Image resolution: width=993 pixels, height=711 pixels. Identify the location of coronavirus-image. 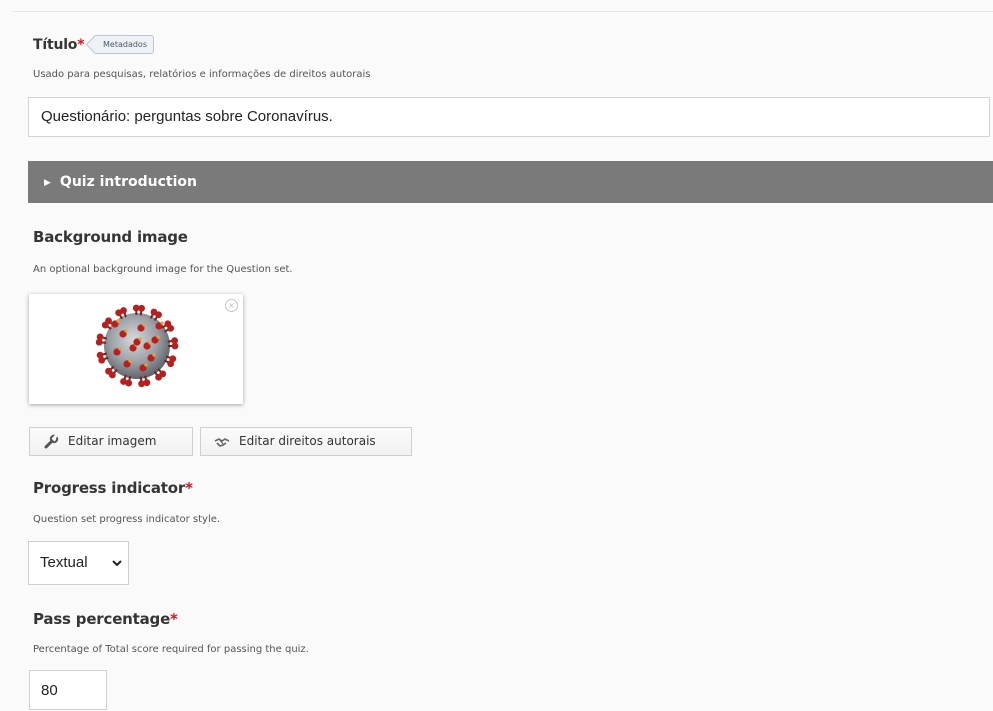
(136, 349).